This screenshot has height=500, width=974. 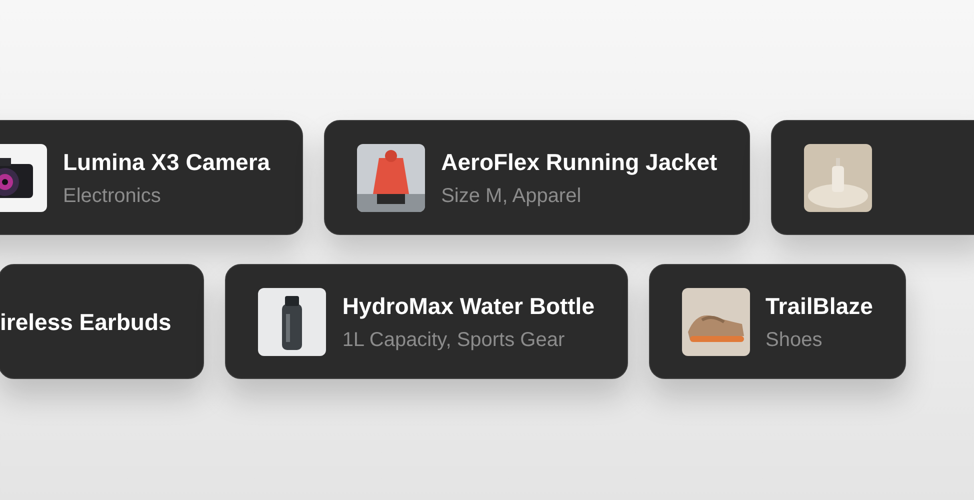 What do you see at coordinates (454, 340) in the screenshot?
I see `product-subtitle: 1L Capacity, Sports Gear` at bounding box center [454, 340].